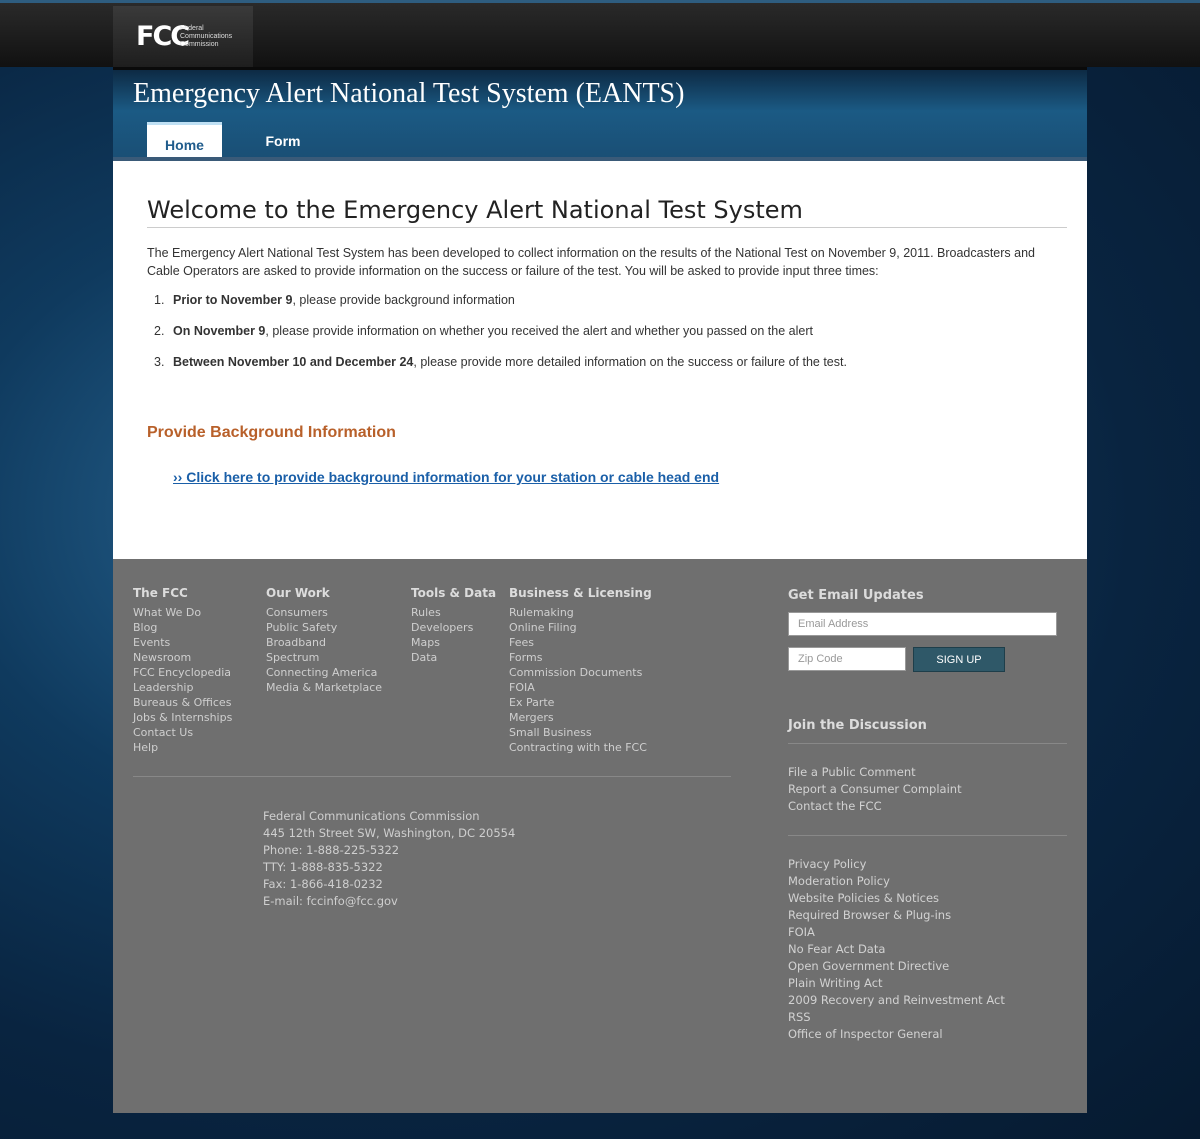  What do you see at coordinates (192, 28) in the screenshot?
I see `logo-line: Federal` at bounding box center [192, 28].